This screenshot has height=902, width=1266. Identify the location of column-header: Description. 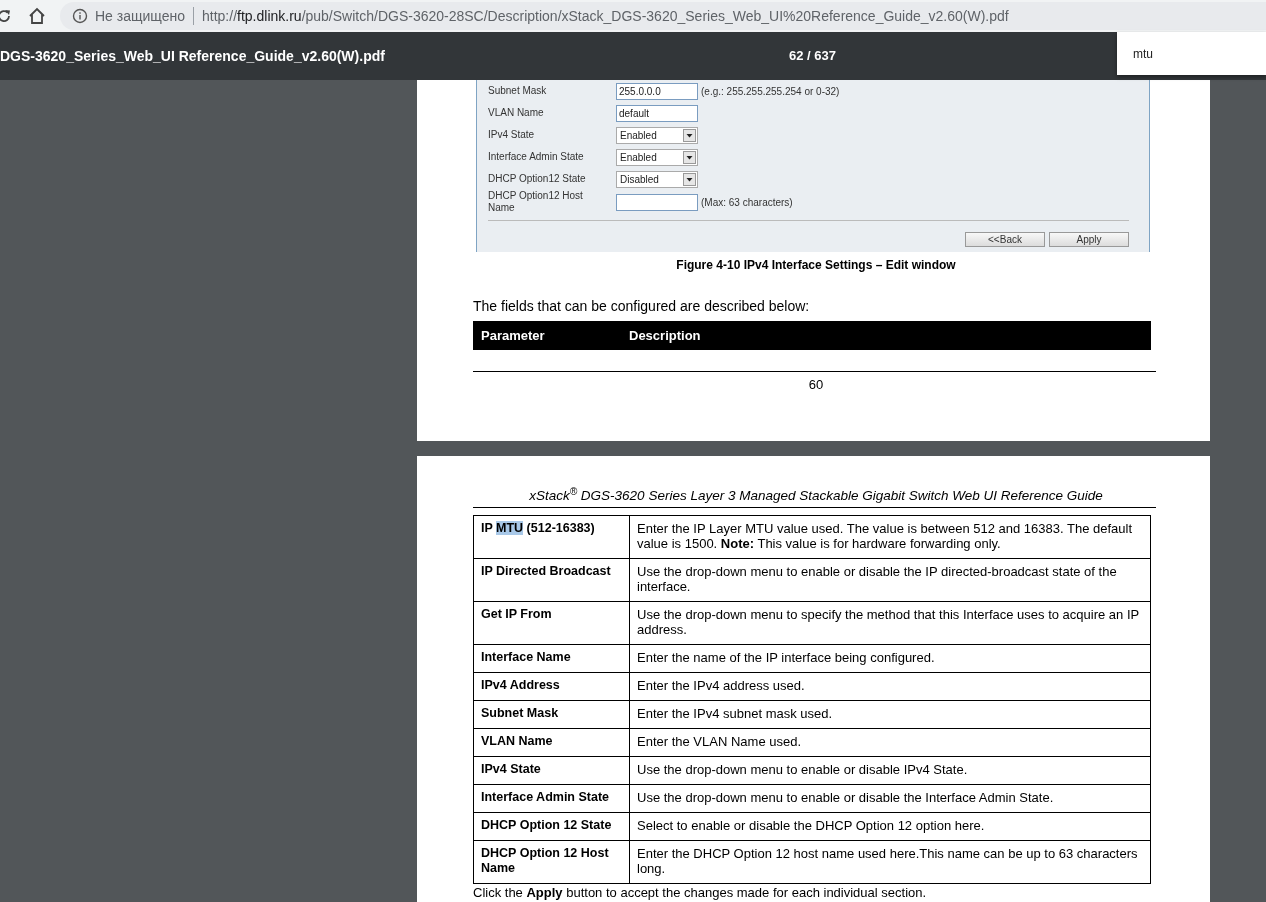
(665, 335).